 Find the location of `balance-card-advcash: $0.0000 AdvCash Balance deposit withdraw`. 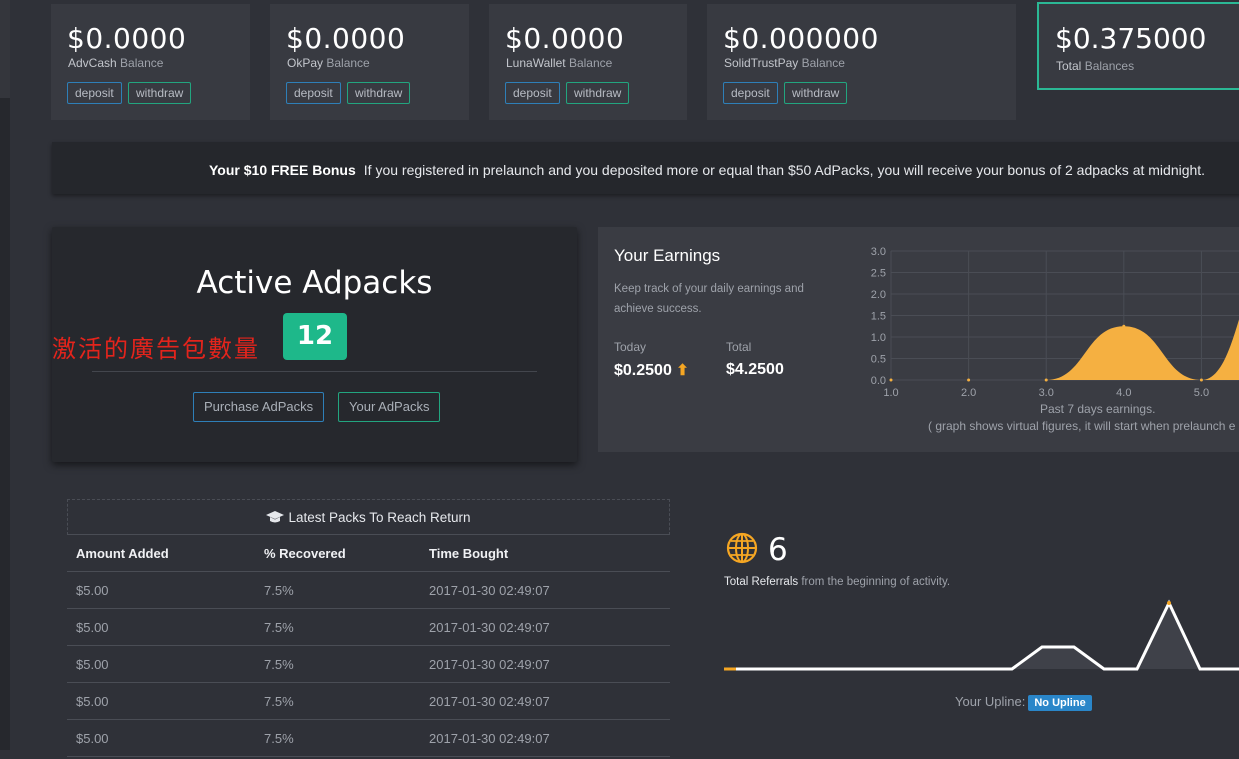

balance-card-advcash: $0.0000 AdvCash Balance deposit withdraw is located at coordinates (150, 62).